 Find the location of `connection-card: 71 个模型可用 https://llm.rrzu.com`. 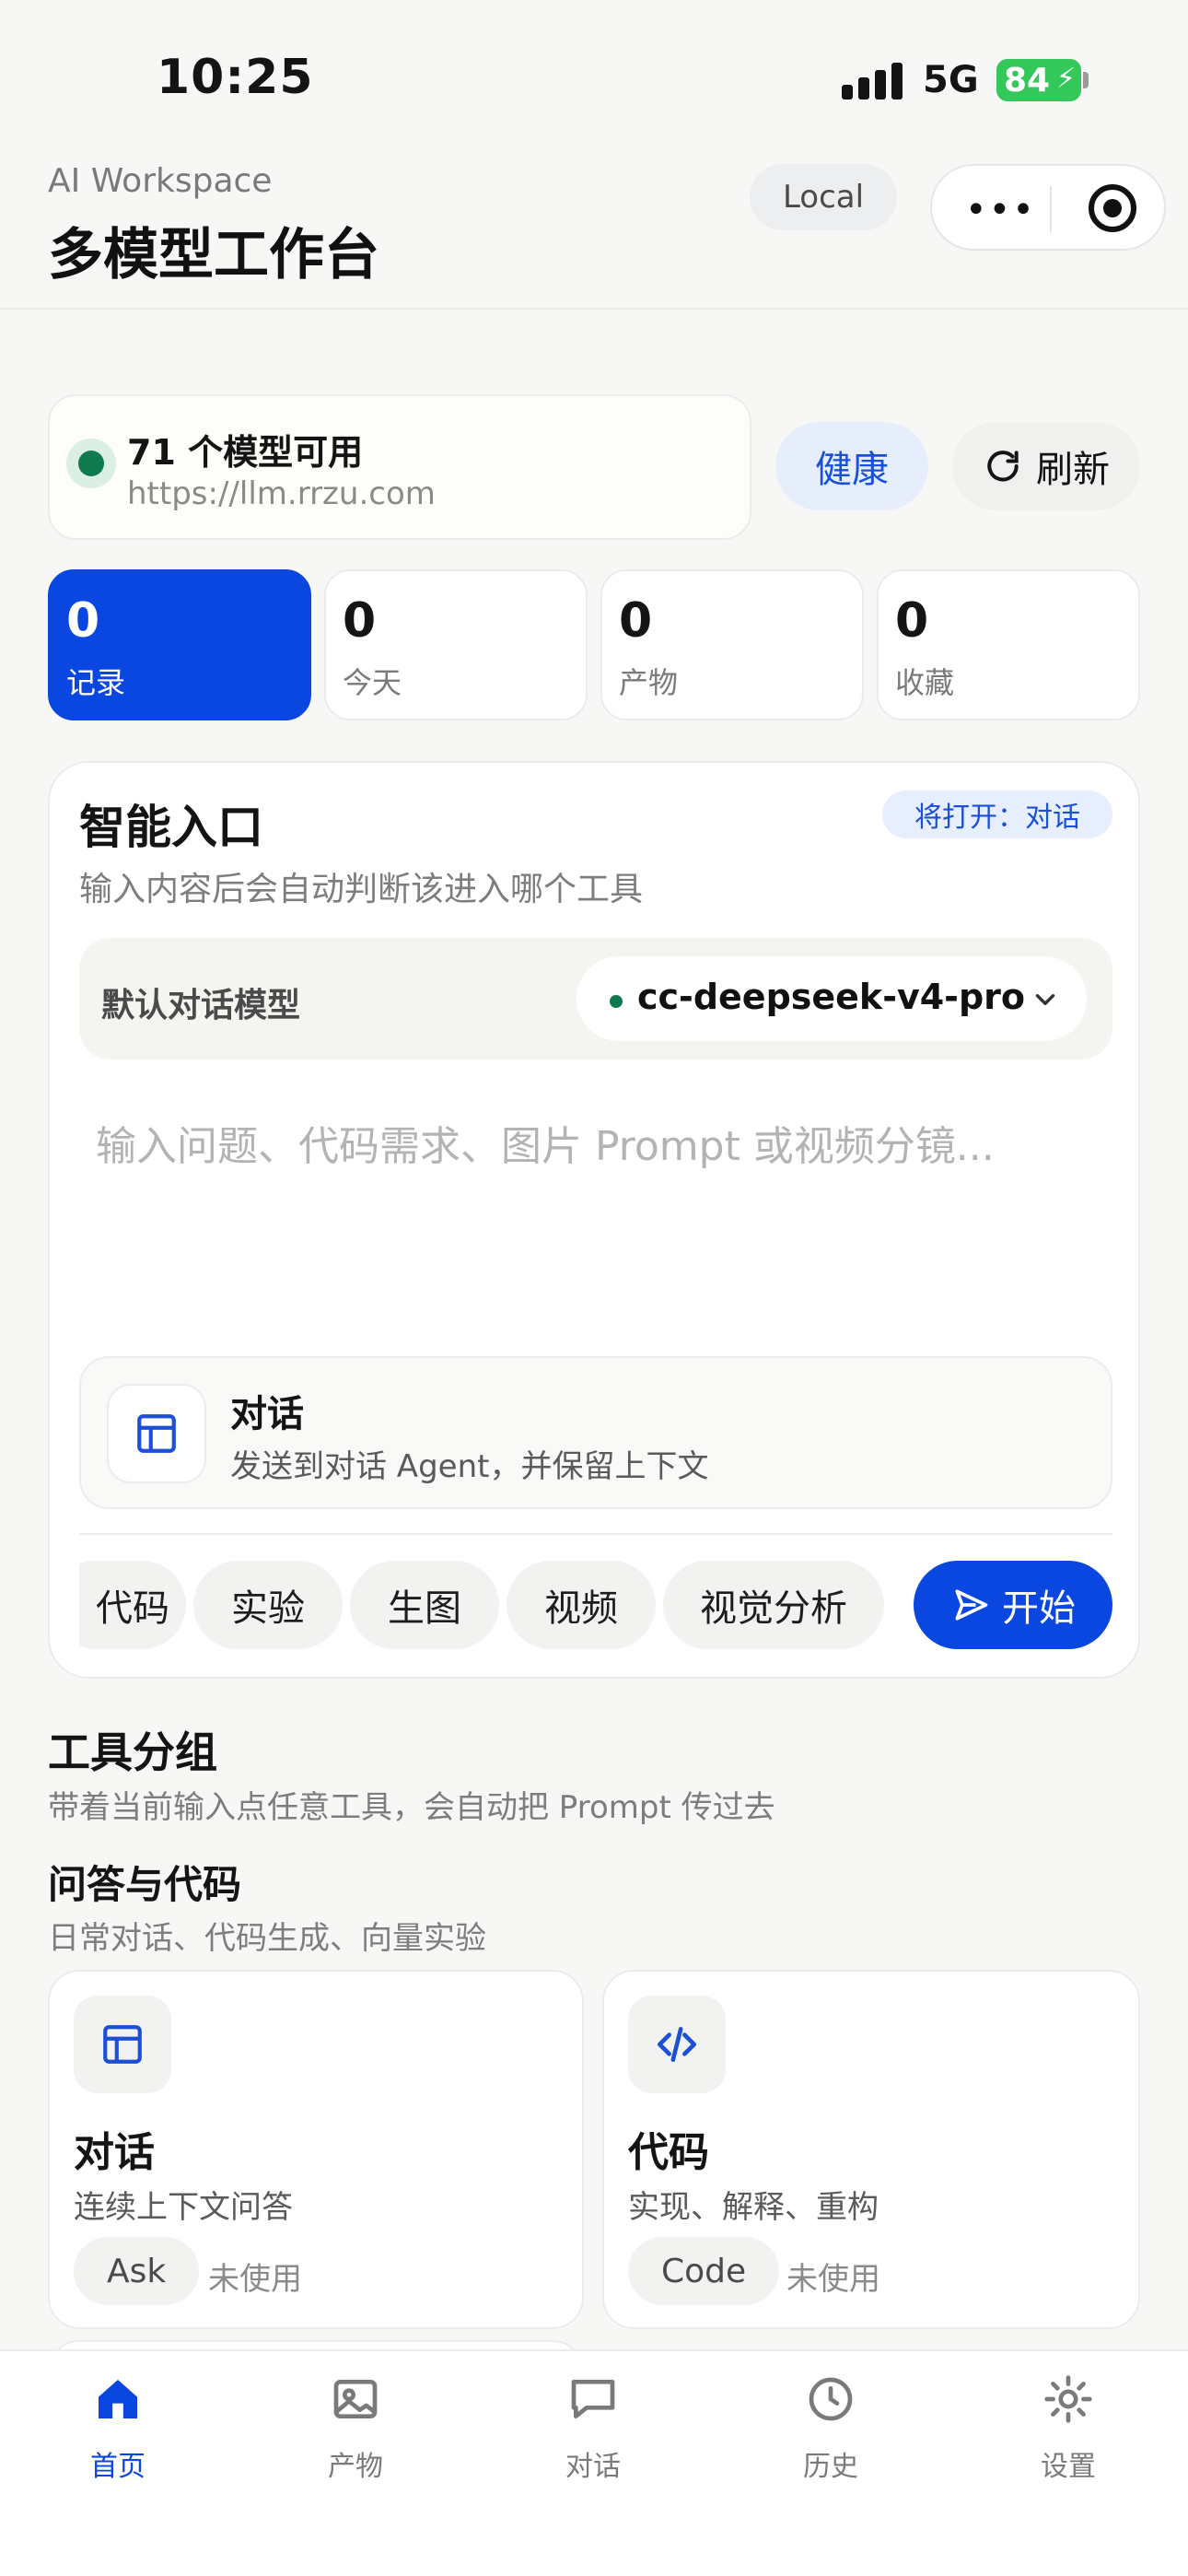

connection-card: 71 个模型可用 https://llm.rrzu.com is located at coordinates (399, 467).